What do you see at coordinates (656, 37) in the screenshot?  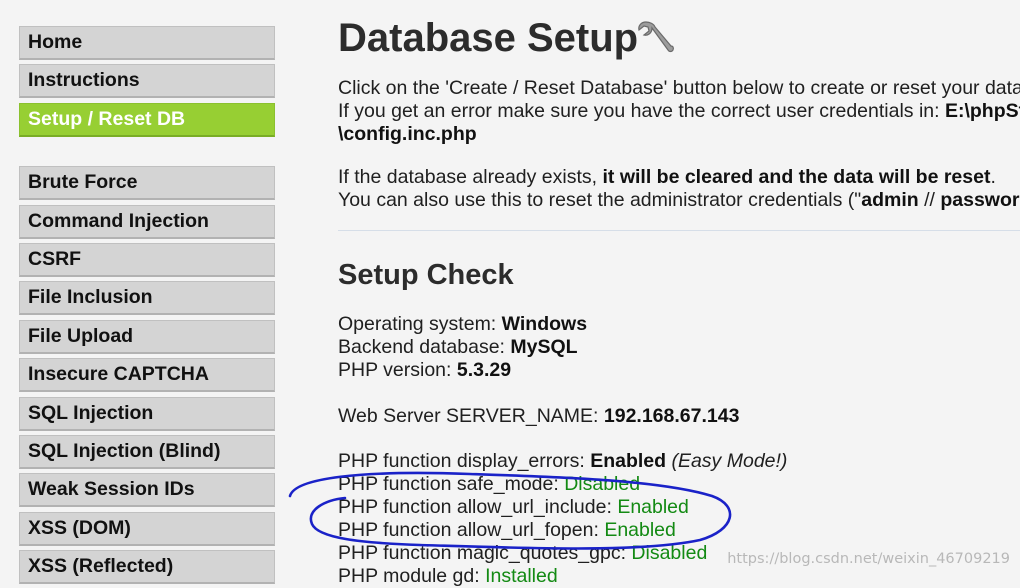 I see `wrench-icon` at bounding box center [656, 37].